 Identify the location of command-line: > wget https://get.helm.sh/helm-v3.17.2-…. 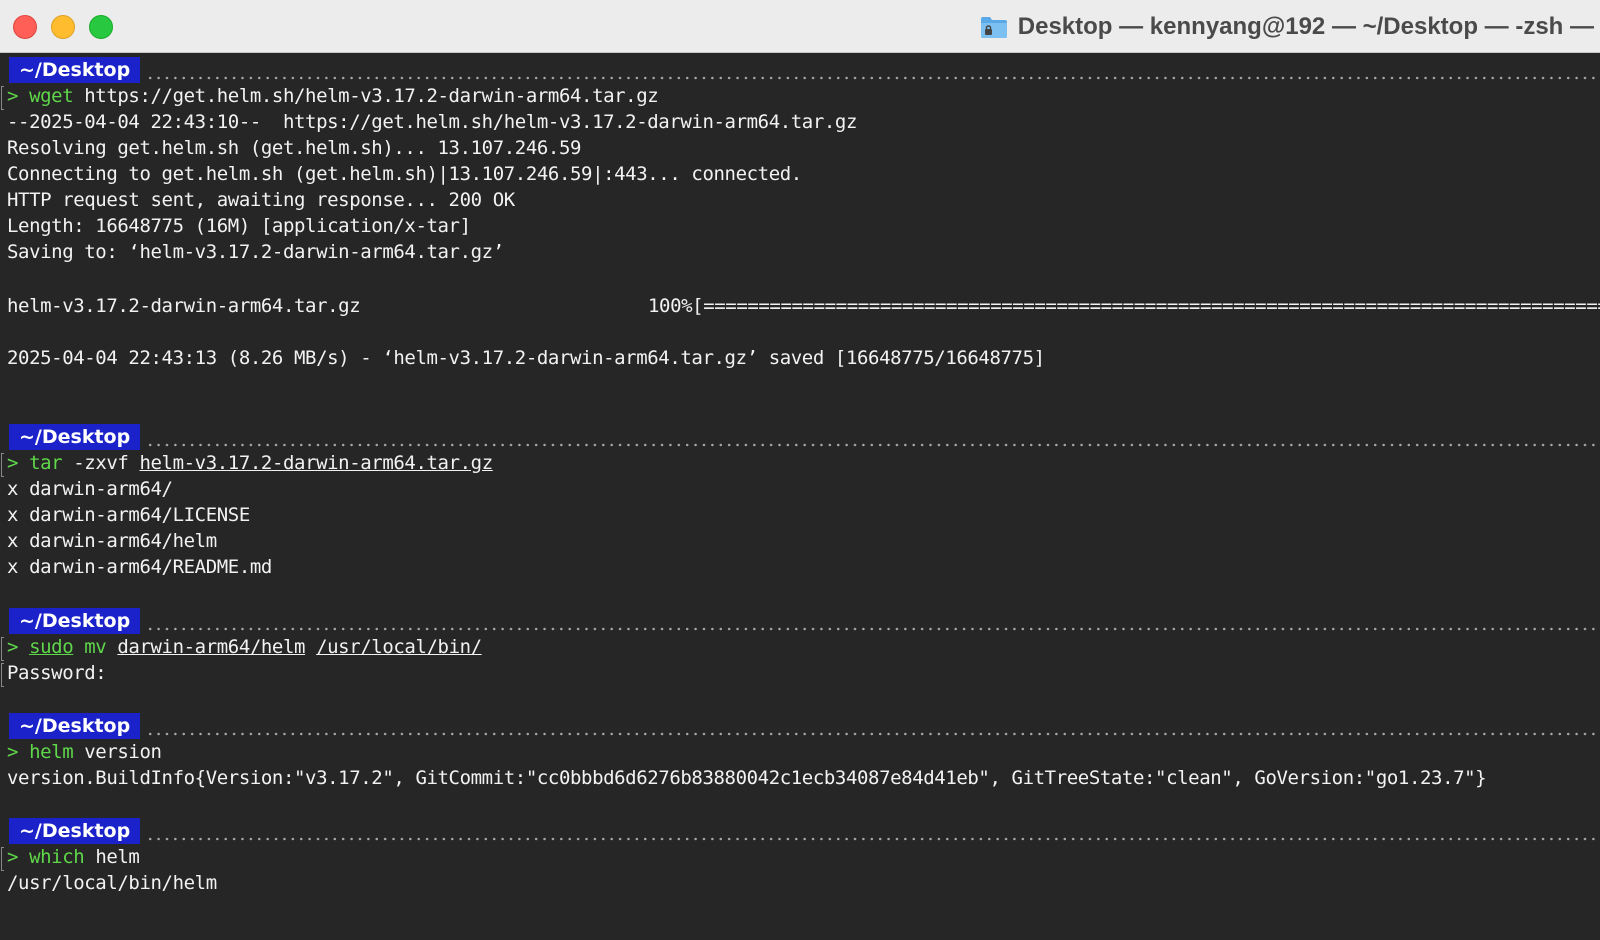
(333, 96).